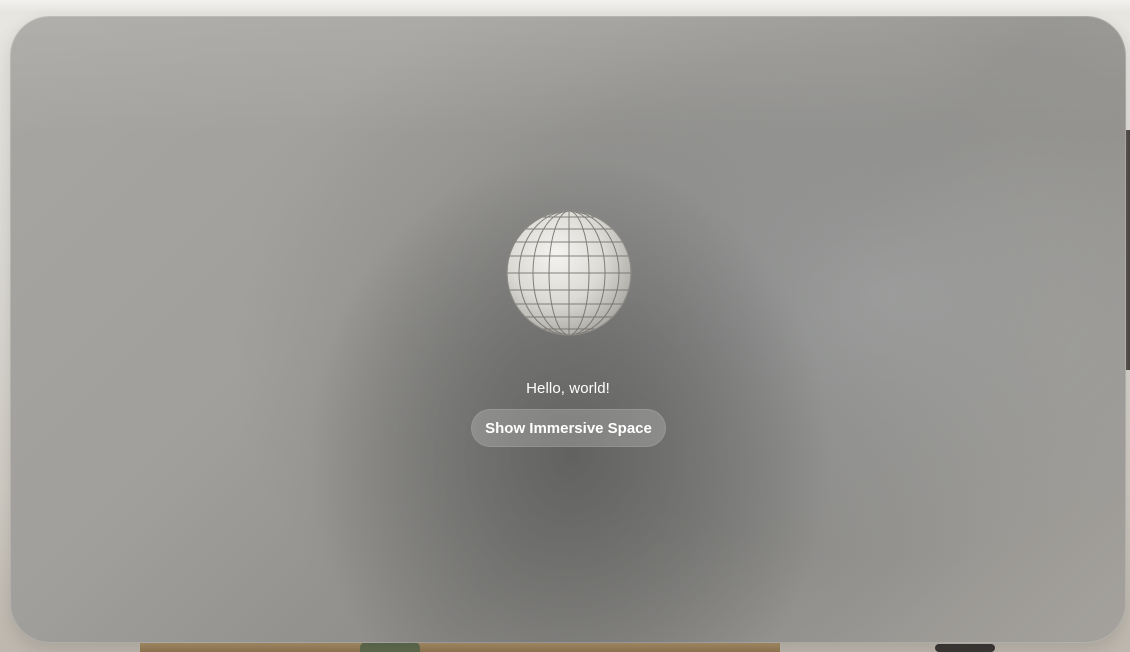 The height and width of the screenshot is (652, 1130). I want to click on greeting-text: Hello, world!, so click(568, 388).